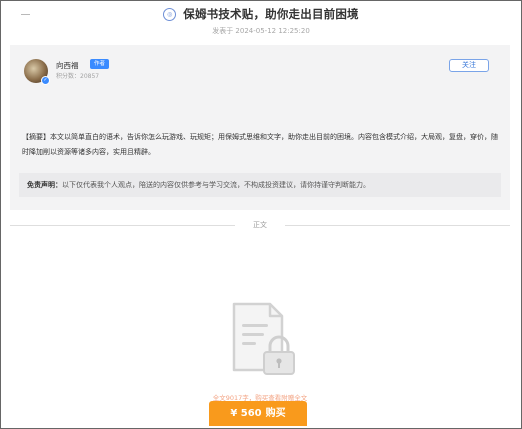  Describe the element at coordinates (100, 64) in the screenshot. I see `author-tag: 作者` at that location.